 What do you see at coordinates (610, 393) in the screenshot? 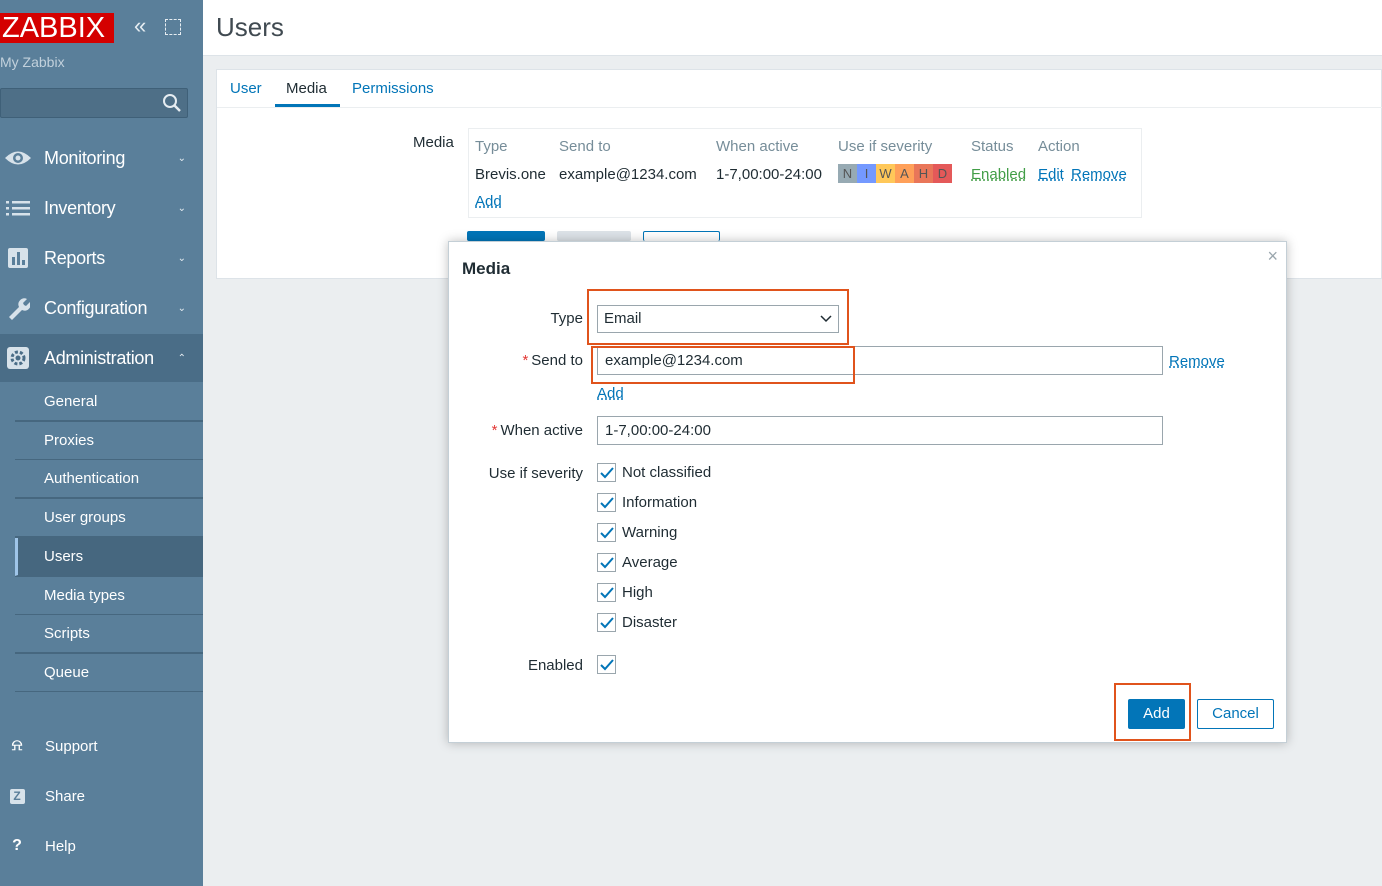
I see `add-recipient-link: Add` at bounding box center [610, 393].